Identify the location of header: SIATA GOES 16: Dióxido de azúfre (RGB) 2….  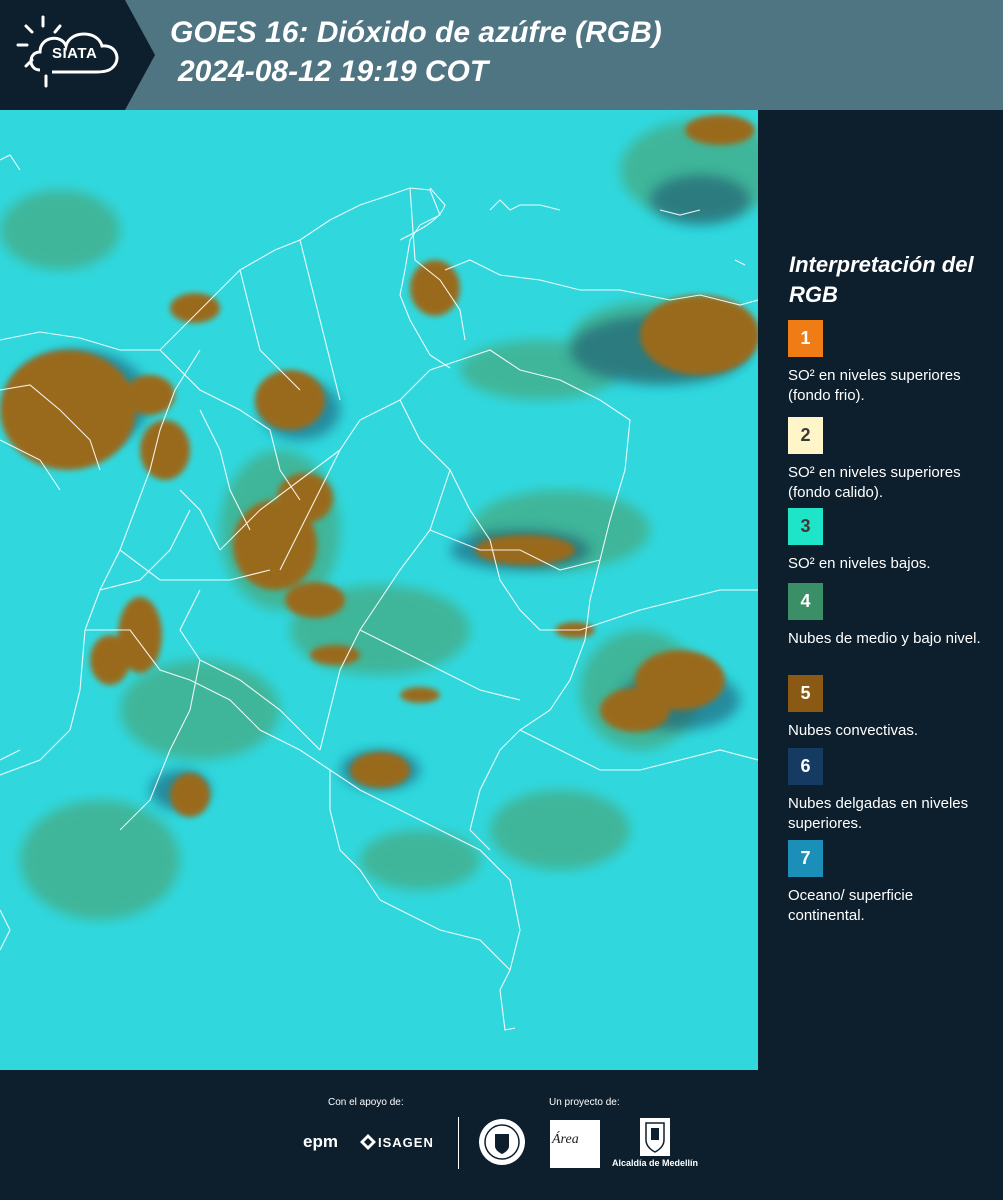
(501, 55).